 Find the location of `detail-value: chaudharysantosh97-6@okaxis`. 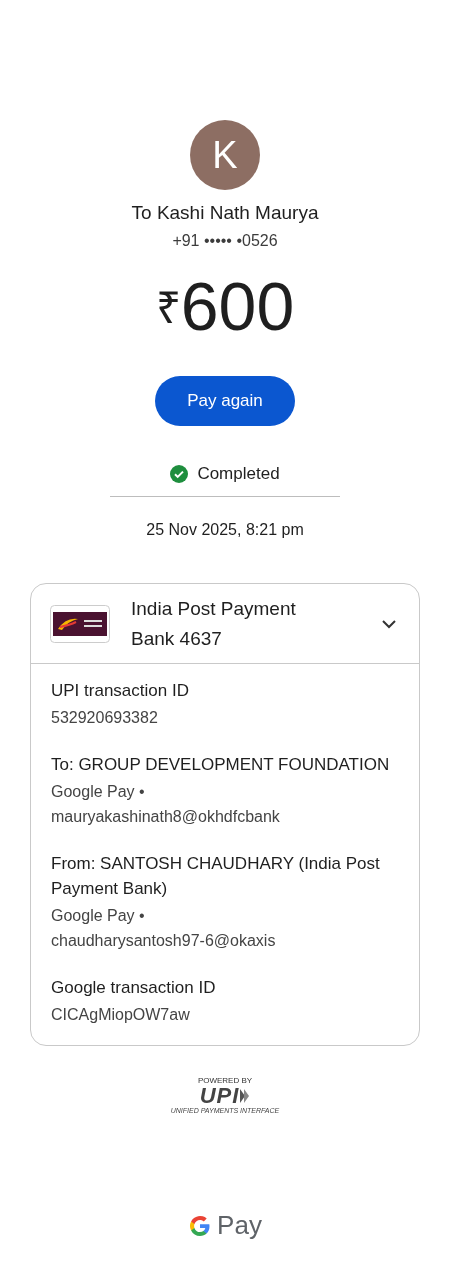

detail-value: chaudharysantosh97-6@okaxis is located at coordinates (164, 941).